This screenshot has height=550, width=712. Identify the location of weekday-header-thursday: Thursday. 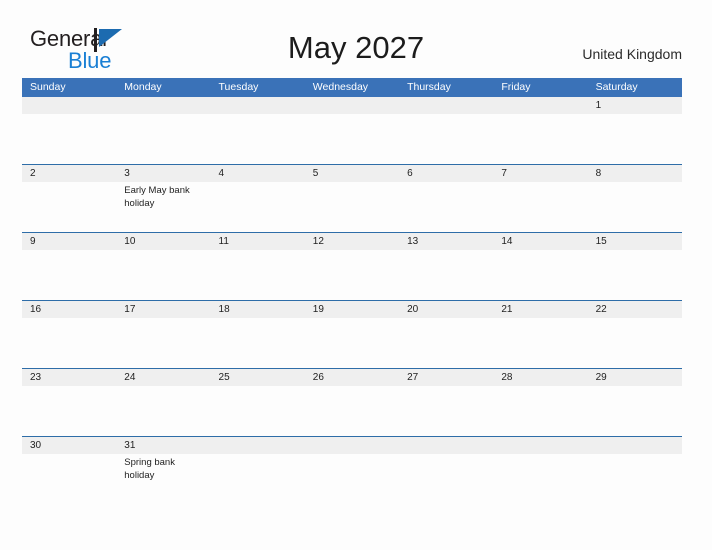
(429, 87).